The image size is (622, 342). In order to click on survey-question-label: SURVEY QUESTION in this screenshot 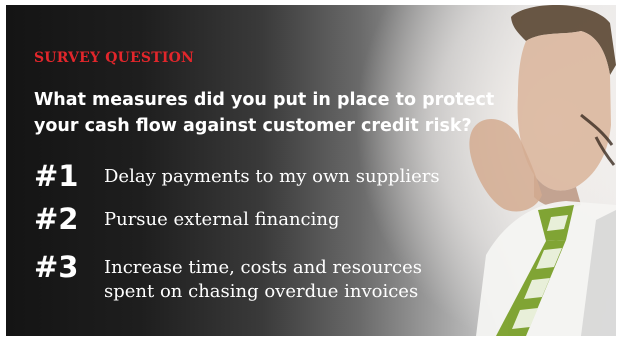, I will do `click(114, 58)`.